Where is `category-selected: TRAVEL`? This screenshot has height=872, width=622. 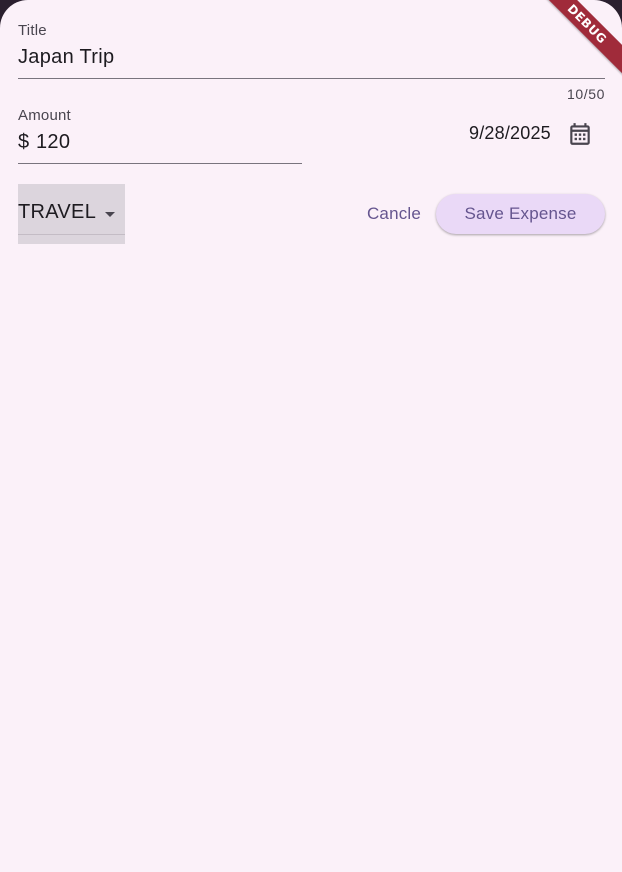 category-selected: TRAVEL is located at coordinates (57, 212).